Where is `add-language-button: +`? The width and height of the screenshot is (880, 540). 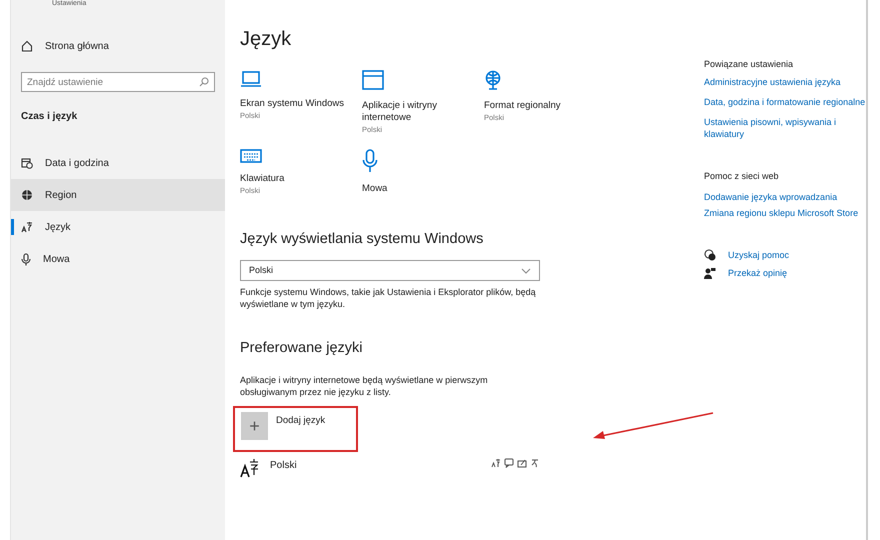 add-language-button: + is located at coordinates (254, 426).